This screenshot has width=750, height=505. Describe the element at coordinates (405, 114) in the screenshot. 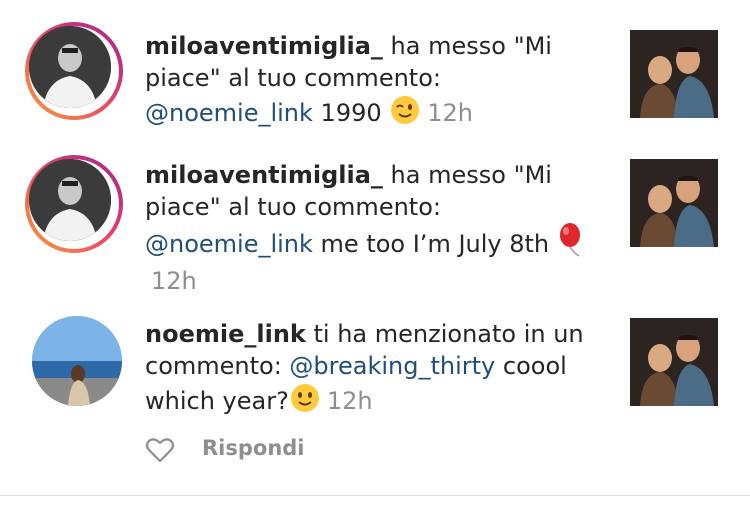

I see `winking-face-icon` at that location.